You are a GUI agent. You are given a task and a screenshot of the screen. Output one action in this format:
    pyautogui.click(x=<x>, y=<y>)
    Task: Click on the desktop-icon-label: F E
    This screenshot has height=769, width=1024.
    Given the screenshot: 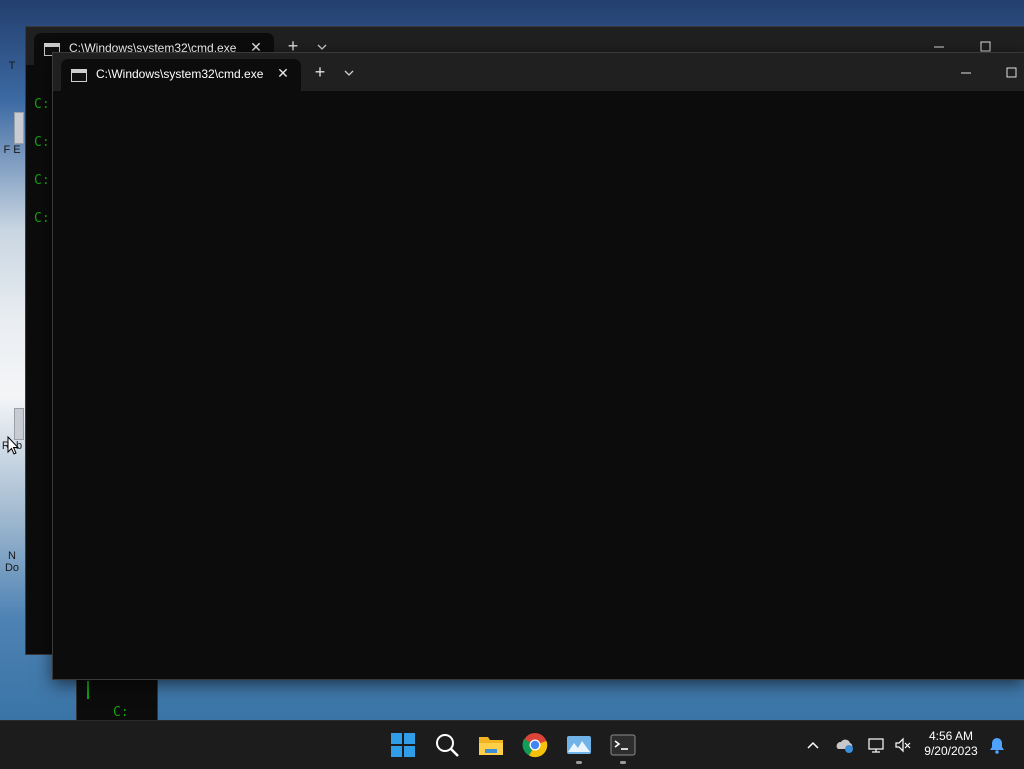 What is the action you would take?
    pyautogui.click(x=12, y=150)
    